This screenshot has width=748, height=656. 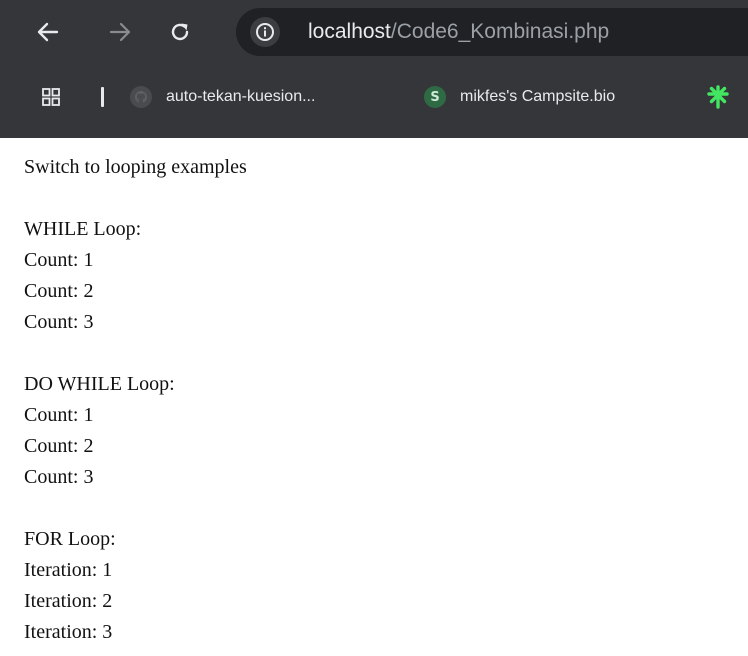 I want to click on arrow-right-icon, so click(x=120, y=32).